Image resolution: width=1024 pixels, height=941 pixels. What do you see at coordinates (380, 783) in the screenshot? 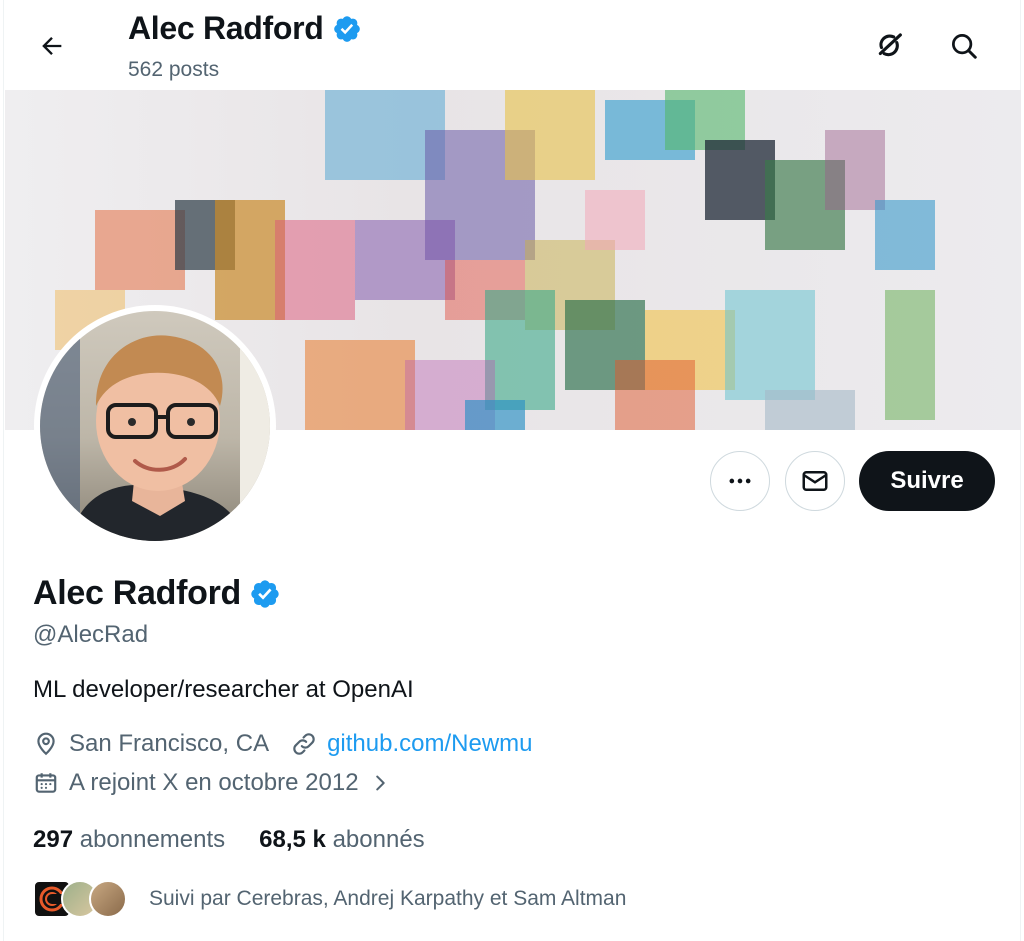
I see `chevron-right-icon` at bounding box center [380, 783].